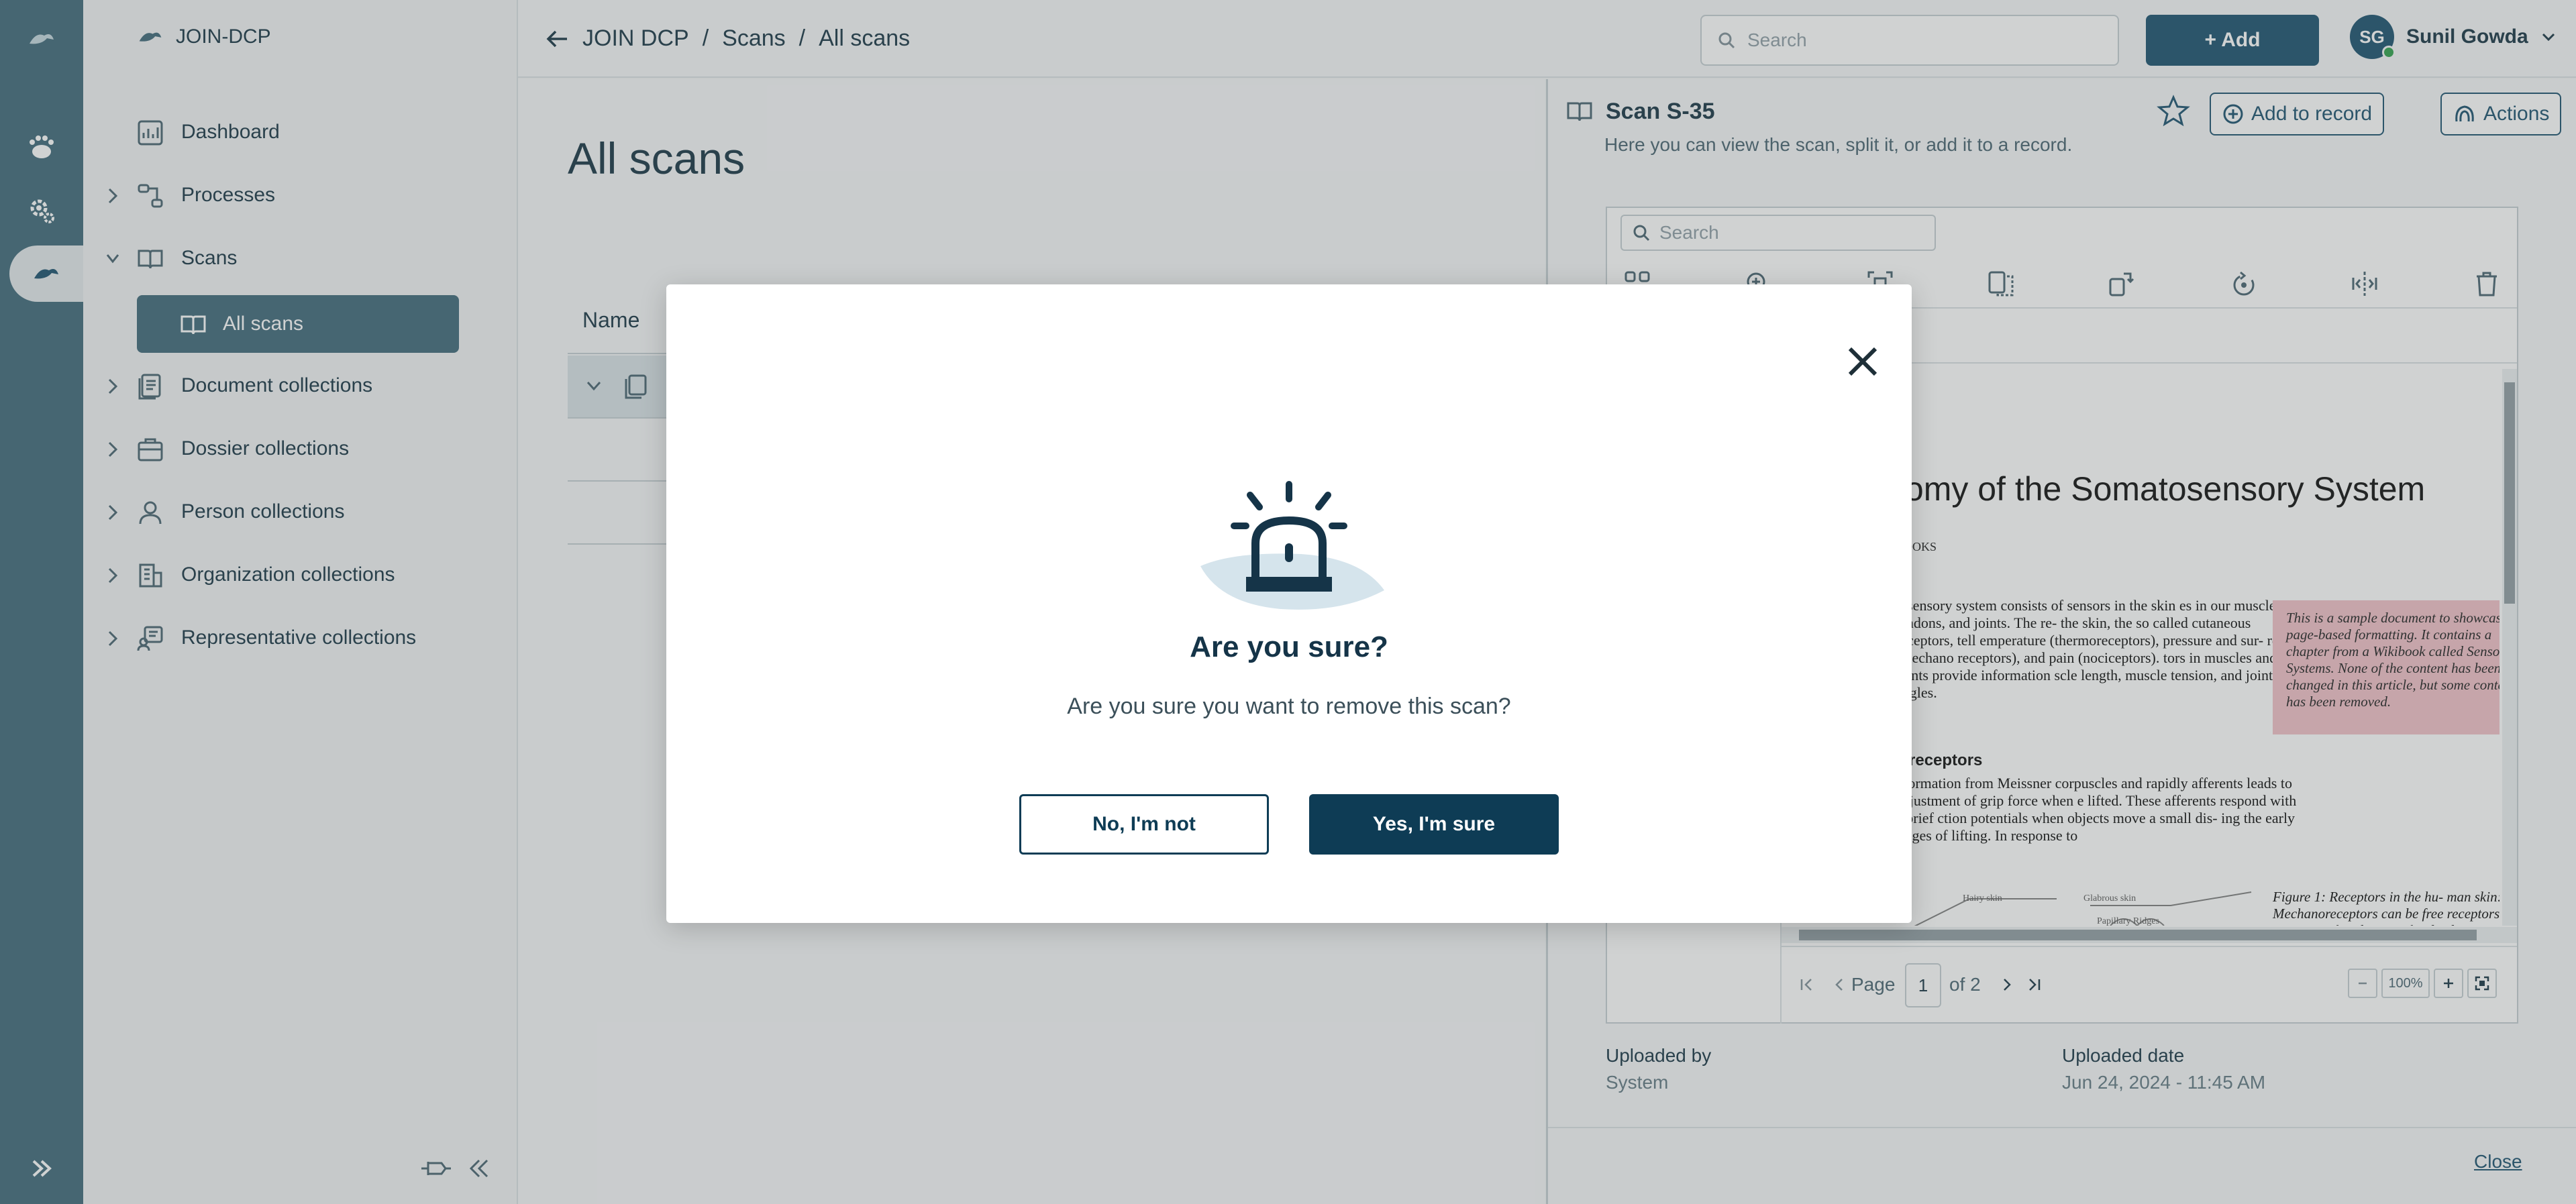  I want to click on dialog-title: Are you sure?, so click(1289, 647).